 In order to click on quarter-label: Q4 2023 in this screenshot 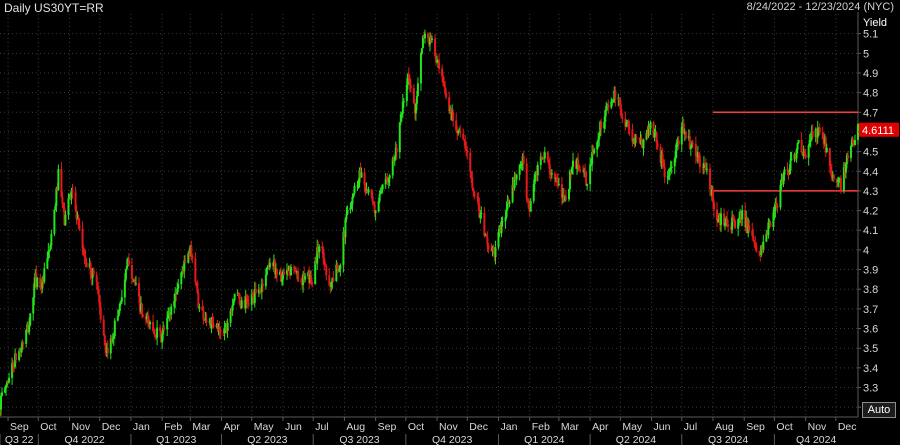, I will do `click(452, 439)`.